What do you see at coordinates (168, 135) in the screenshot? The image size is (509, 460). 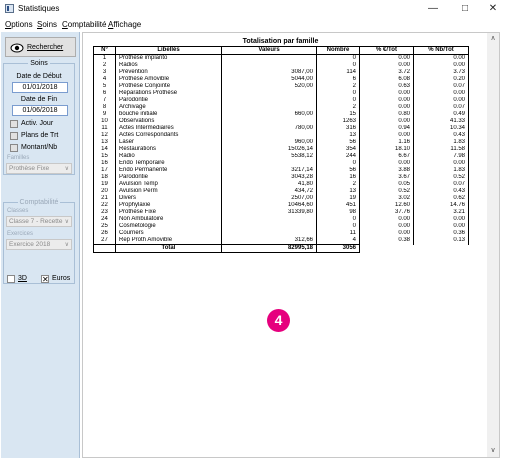 I see `row-libelle: Actes Correspondants` at bounding box center [168, 135].